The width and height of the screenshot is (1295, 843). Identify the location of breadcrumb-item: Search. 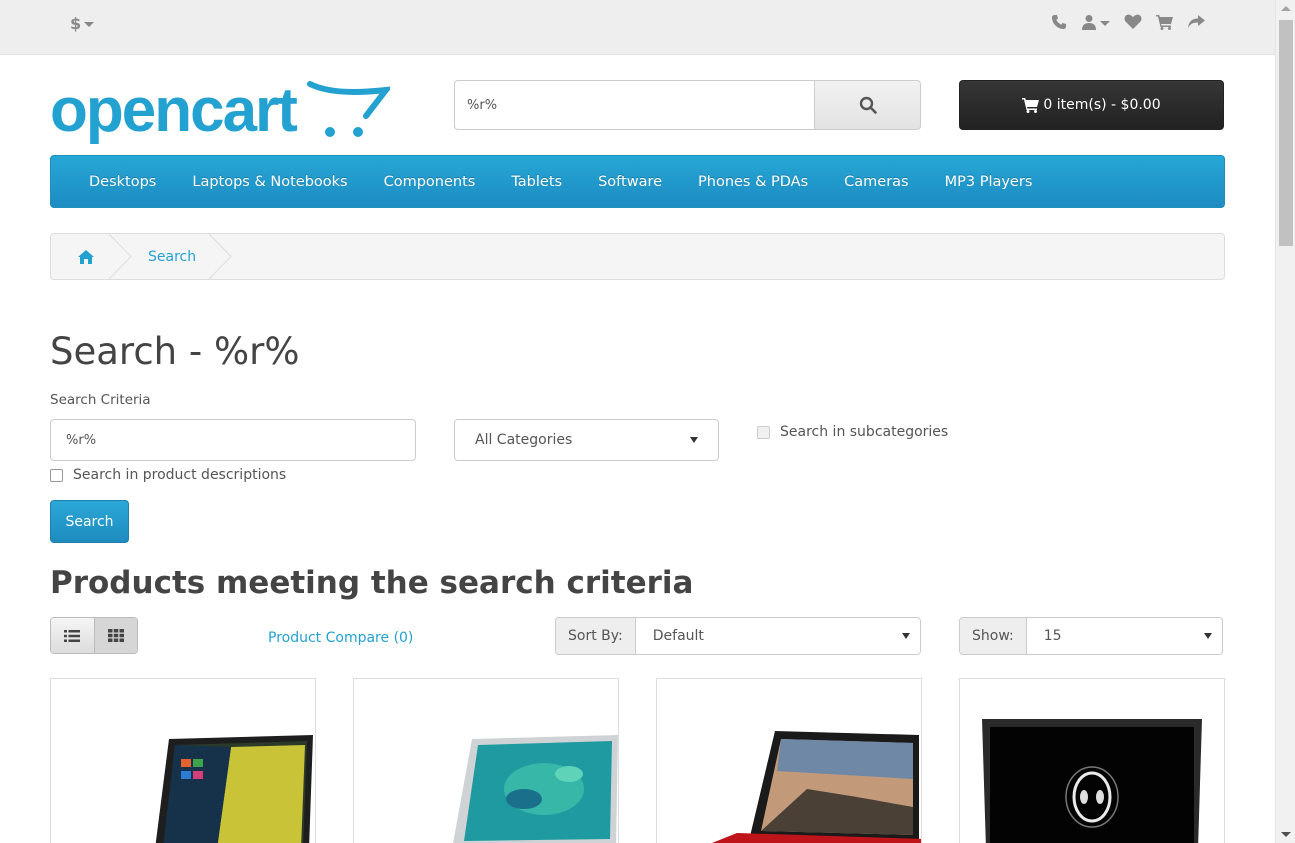
(176, 256).